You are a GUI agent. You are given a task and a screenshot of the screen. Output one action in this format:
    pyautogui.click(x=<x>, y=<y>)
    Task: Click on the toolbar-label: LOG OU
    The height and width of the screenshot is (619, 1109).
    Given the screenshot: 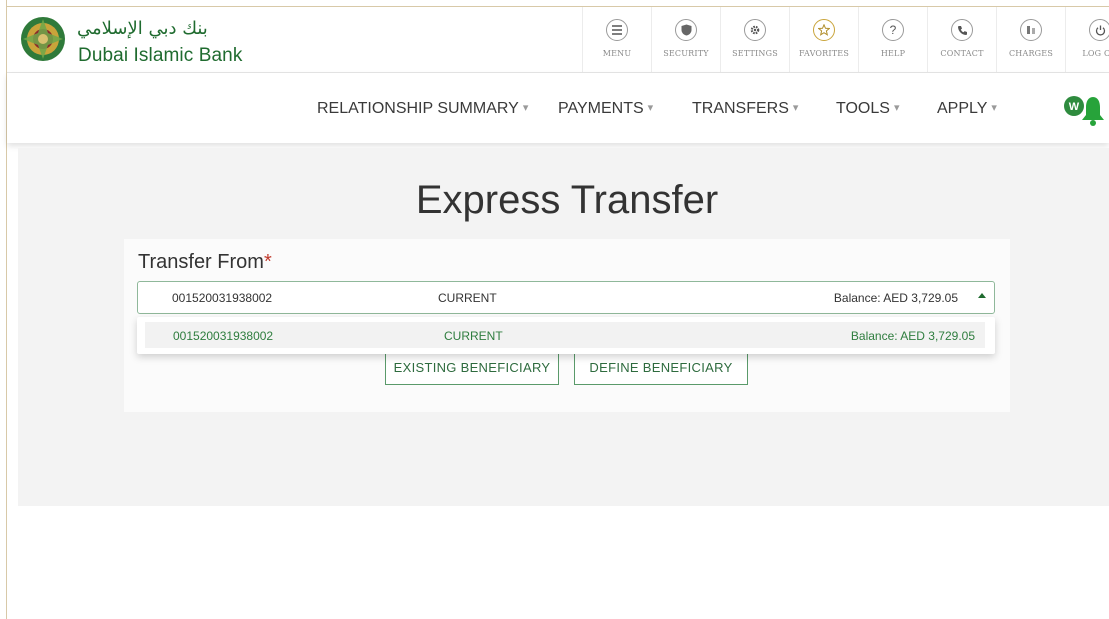 What is the action you would take?
    pyautogui.click(x=1095, y=53)
    